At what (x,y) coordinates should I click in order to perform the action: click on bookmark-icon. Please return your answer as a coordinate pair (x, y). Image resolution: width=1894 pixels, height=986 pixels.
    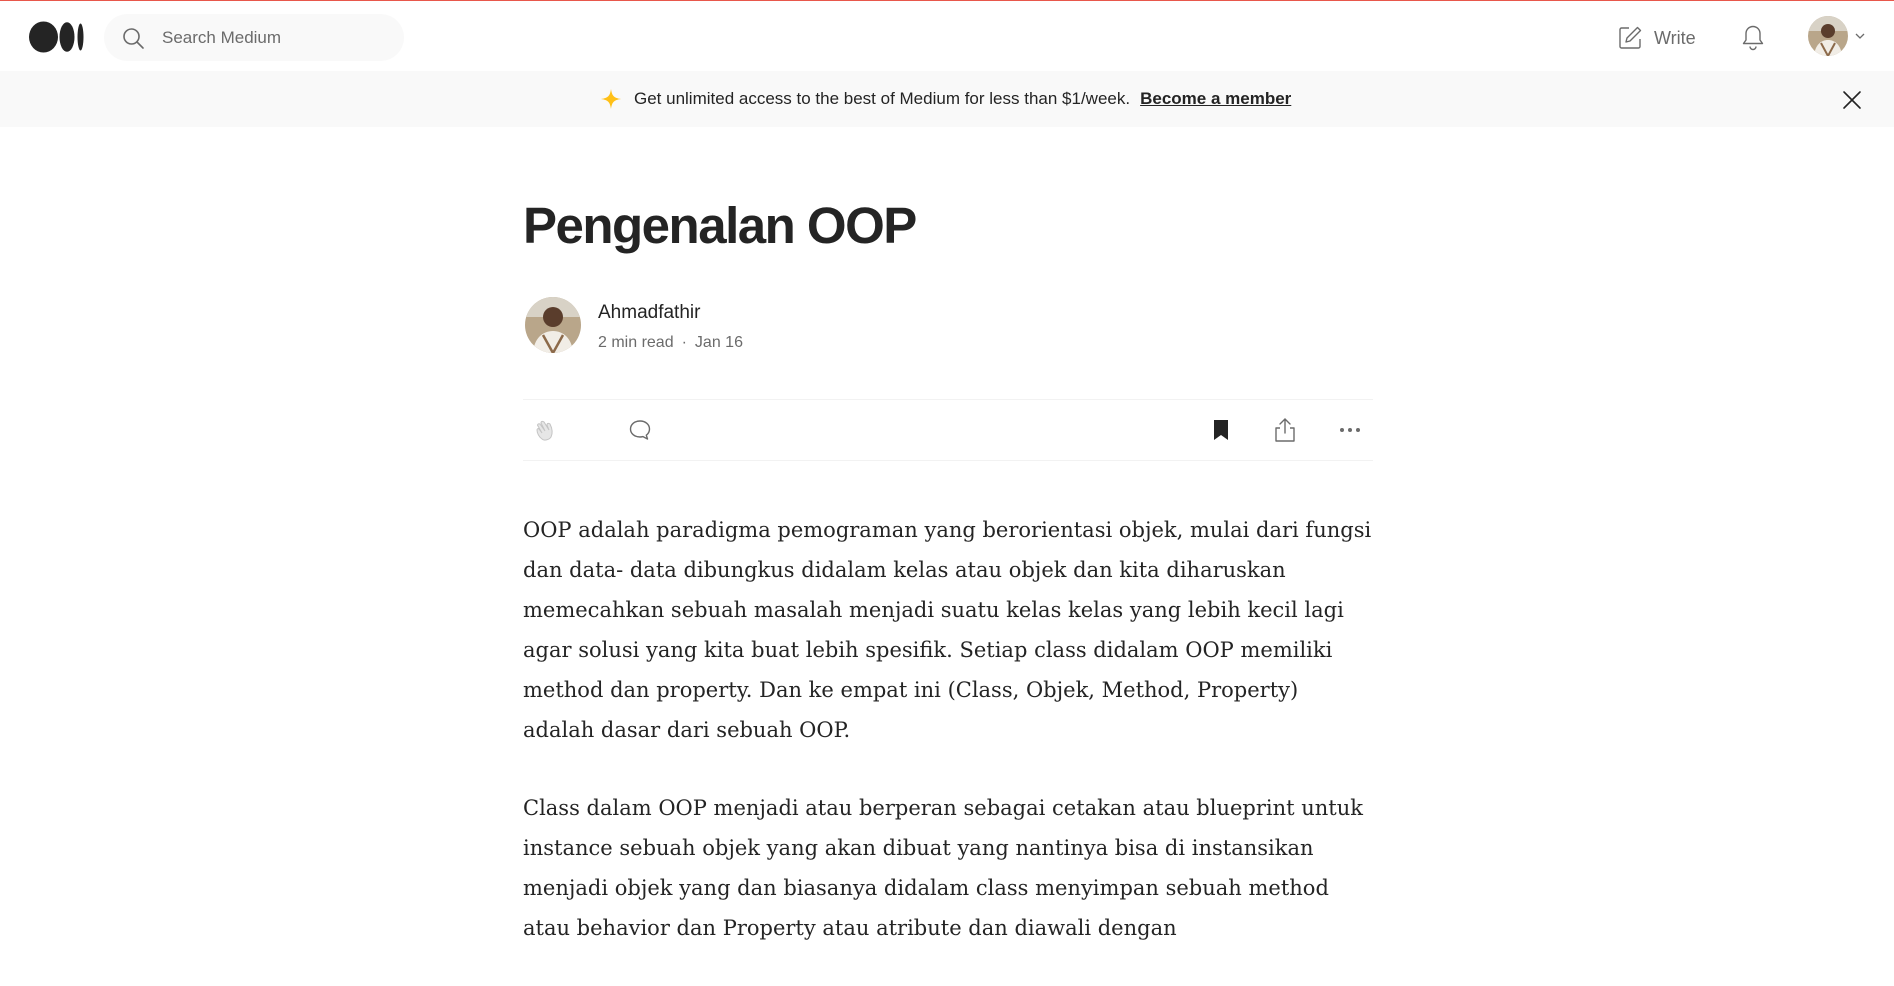
    Looking at the image, I should click on (1221, 430).